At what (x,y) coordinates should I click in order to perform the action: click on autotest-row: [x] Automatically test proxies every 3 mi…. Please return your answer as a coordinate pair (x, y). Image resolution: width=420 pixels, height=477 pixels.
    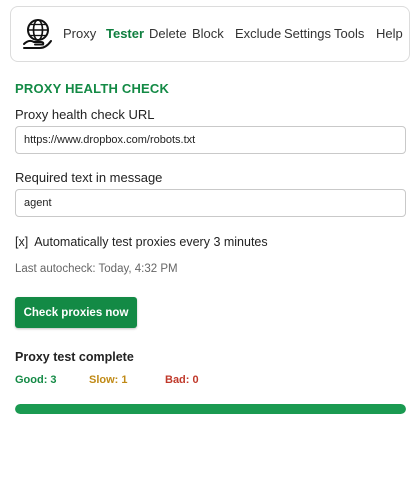
    Looking at the image, I should click on (141, 242).